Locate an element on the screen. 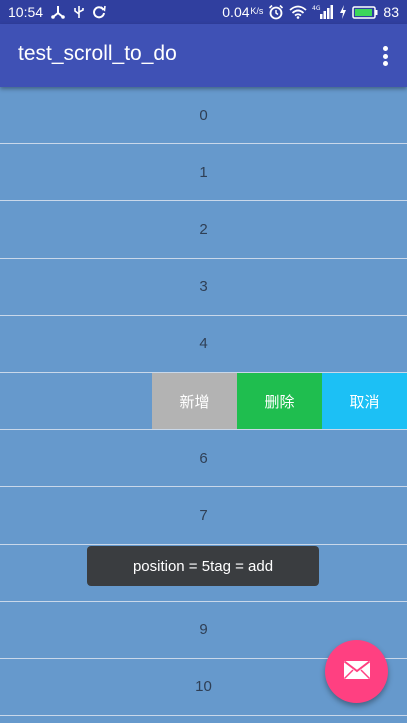 The width and height of the screenshot is (407, 723). network-speed: 0.04 K/s is located at coordinates (243, 12).